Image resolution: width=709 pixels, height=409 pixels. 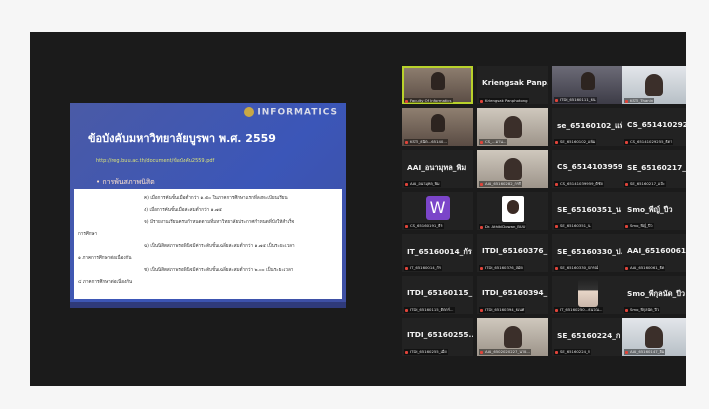 What do you see at coordinates (208, 305) in the screenshot?
I see `slide-footer-strip` at bounding box center [208, 305].